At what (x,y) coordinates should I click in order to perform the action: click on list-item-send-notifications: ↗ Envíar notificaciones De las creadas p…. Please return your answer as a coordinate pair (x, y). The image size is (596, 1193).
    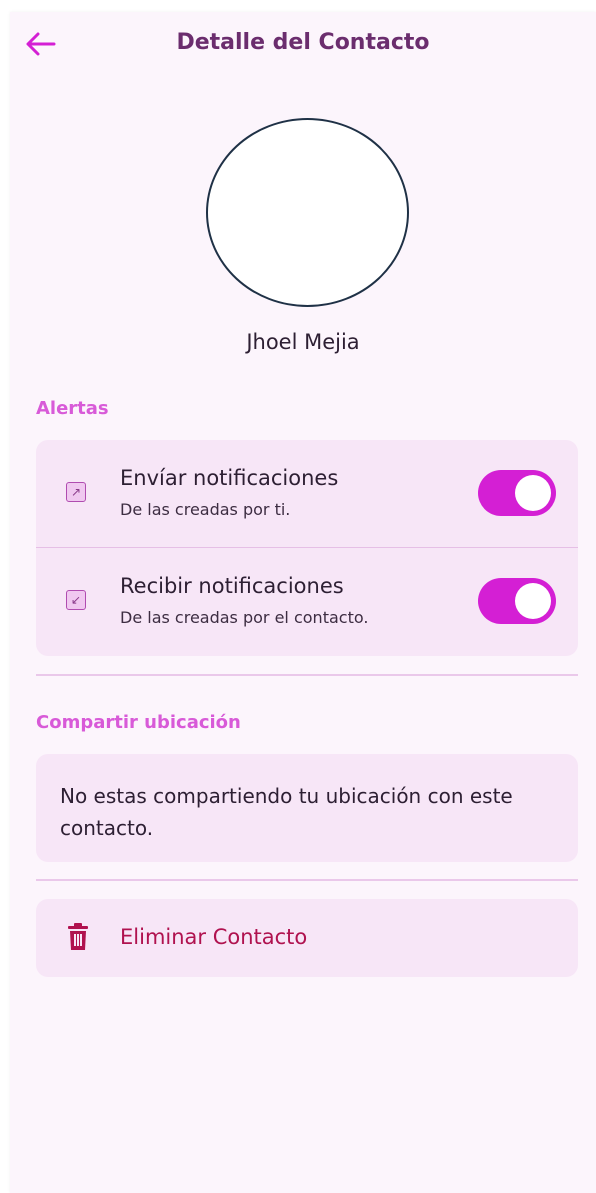
    Looking at the image, I should click on (307, 494).